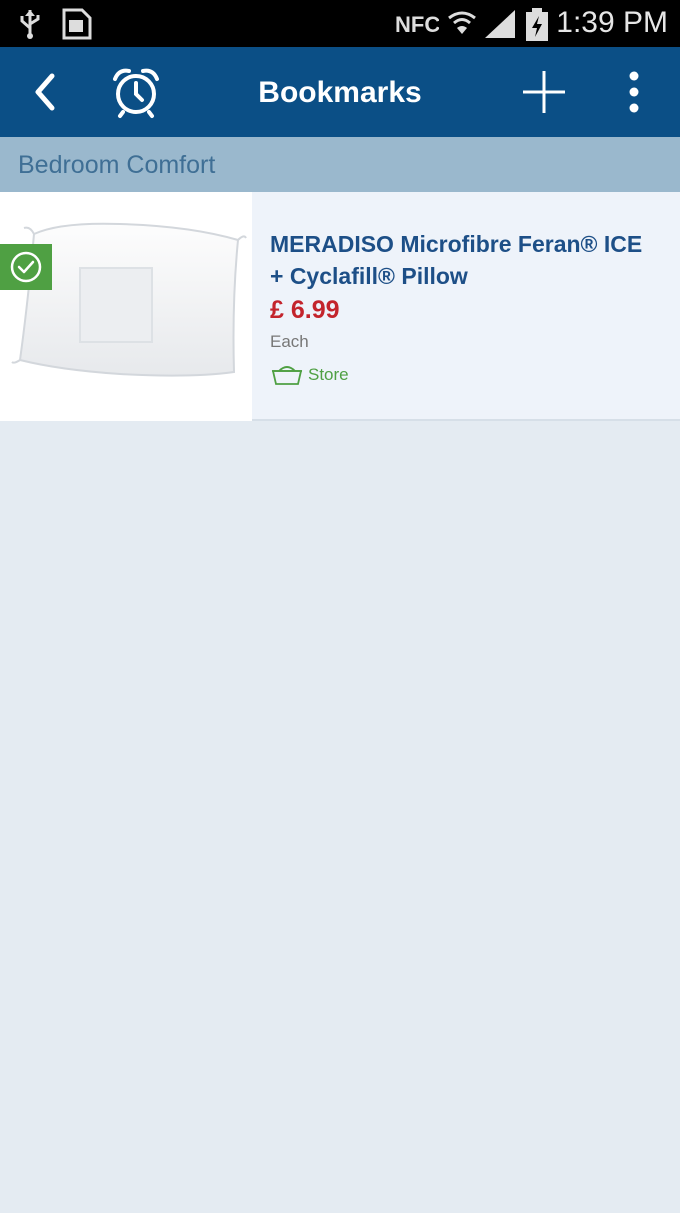 The image size is (680, 1213). I want to click on battery-icon, so click(537, 24).